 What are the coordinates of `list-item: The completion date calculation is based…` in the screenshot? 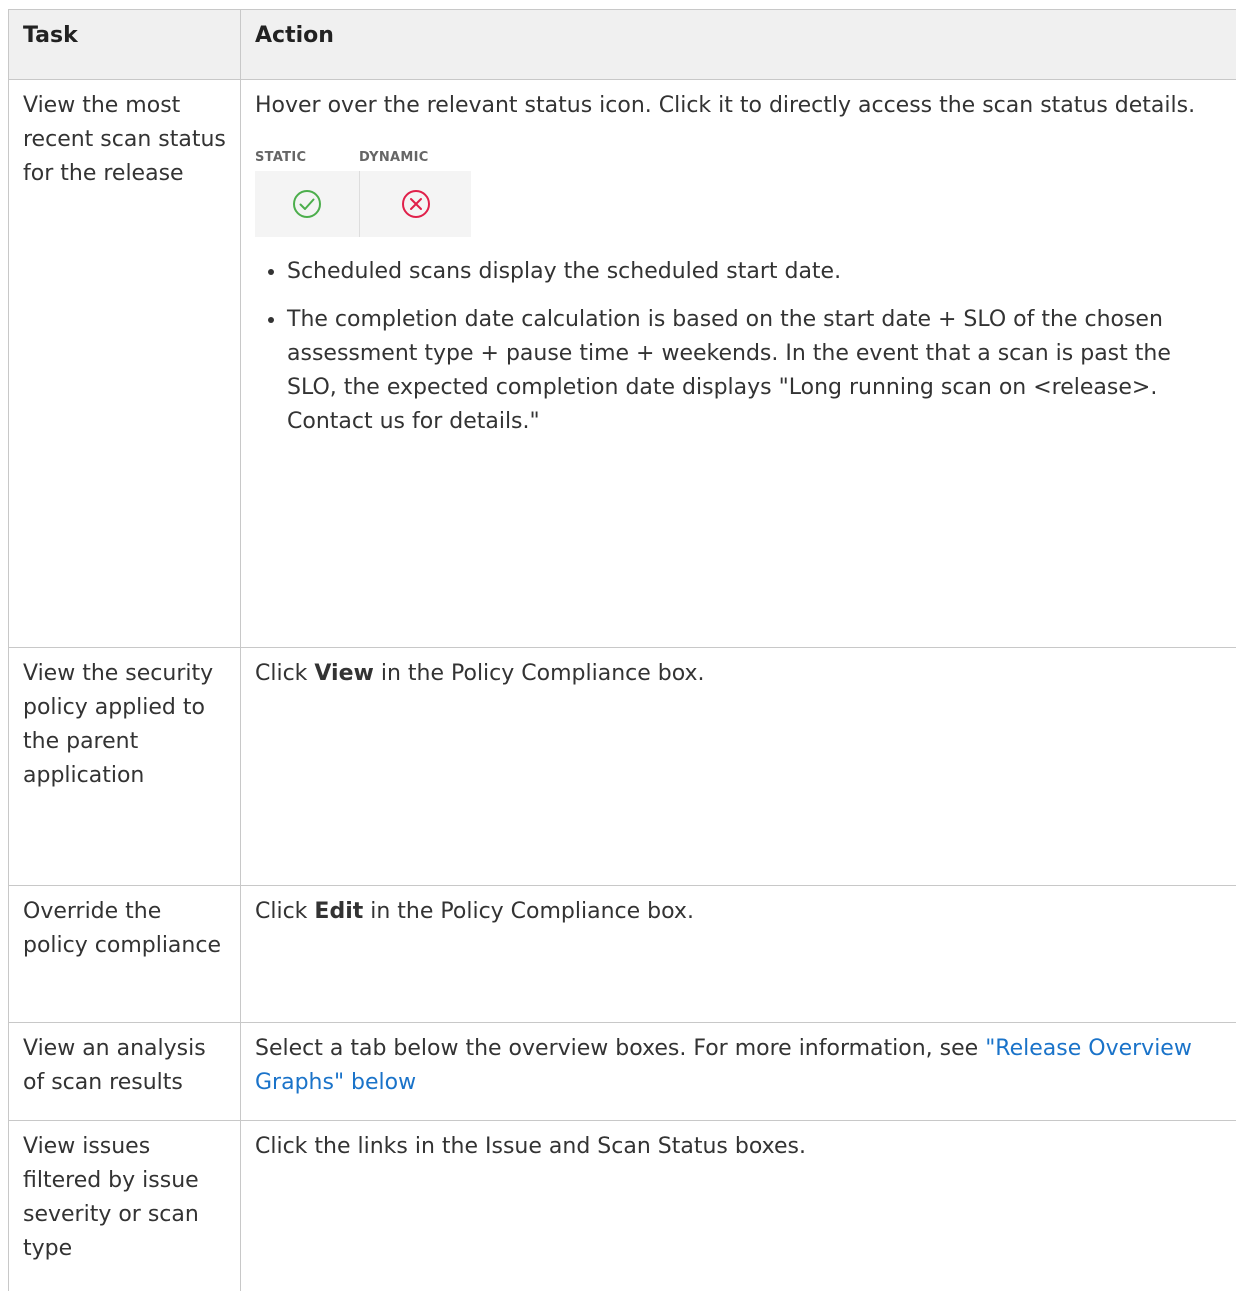 It's located at (755, 371).